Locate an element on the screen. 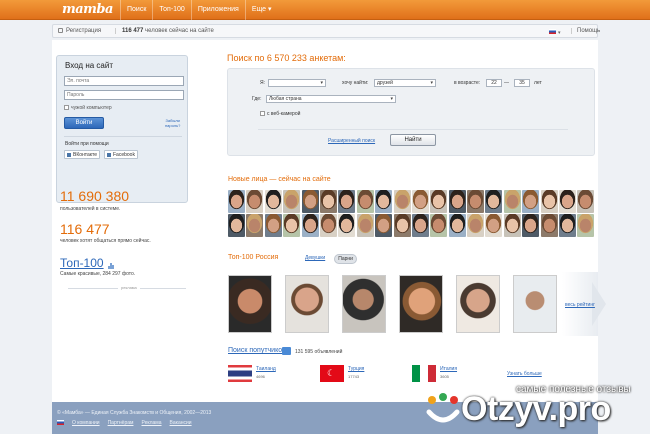  online-counter: 116 477 человек сейчас на сайте is located at coordinates (164, 31).